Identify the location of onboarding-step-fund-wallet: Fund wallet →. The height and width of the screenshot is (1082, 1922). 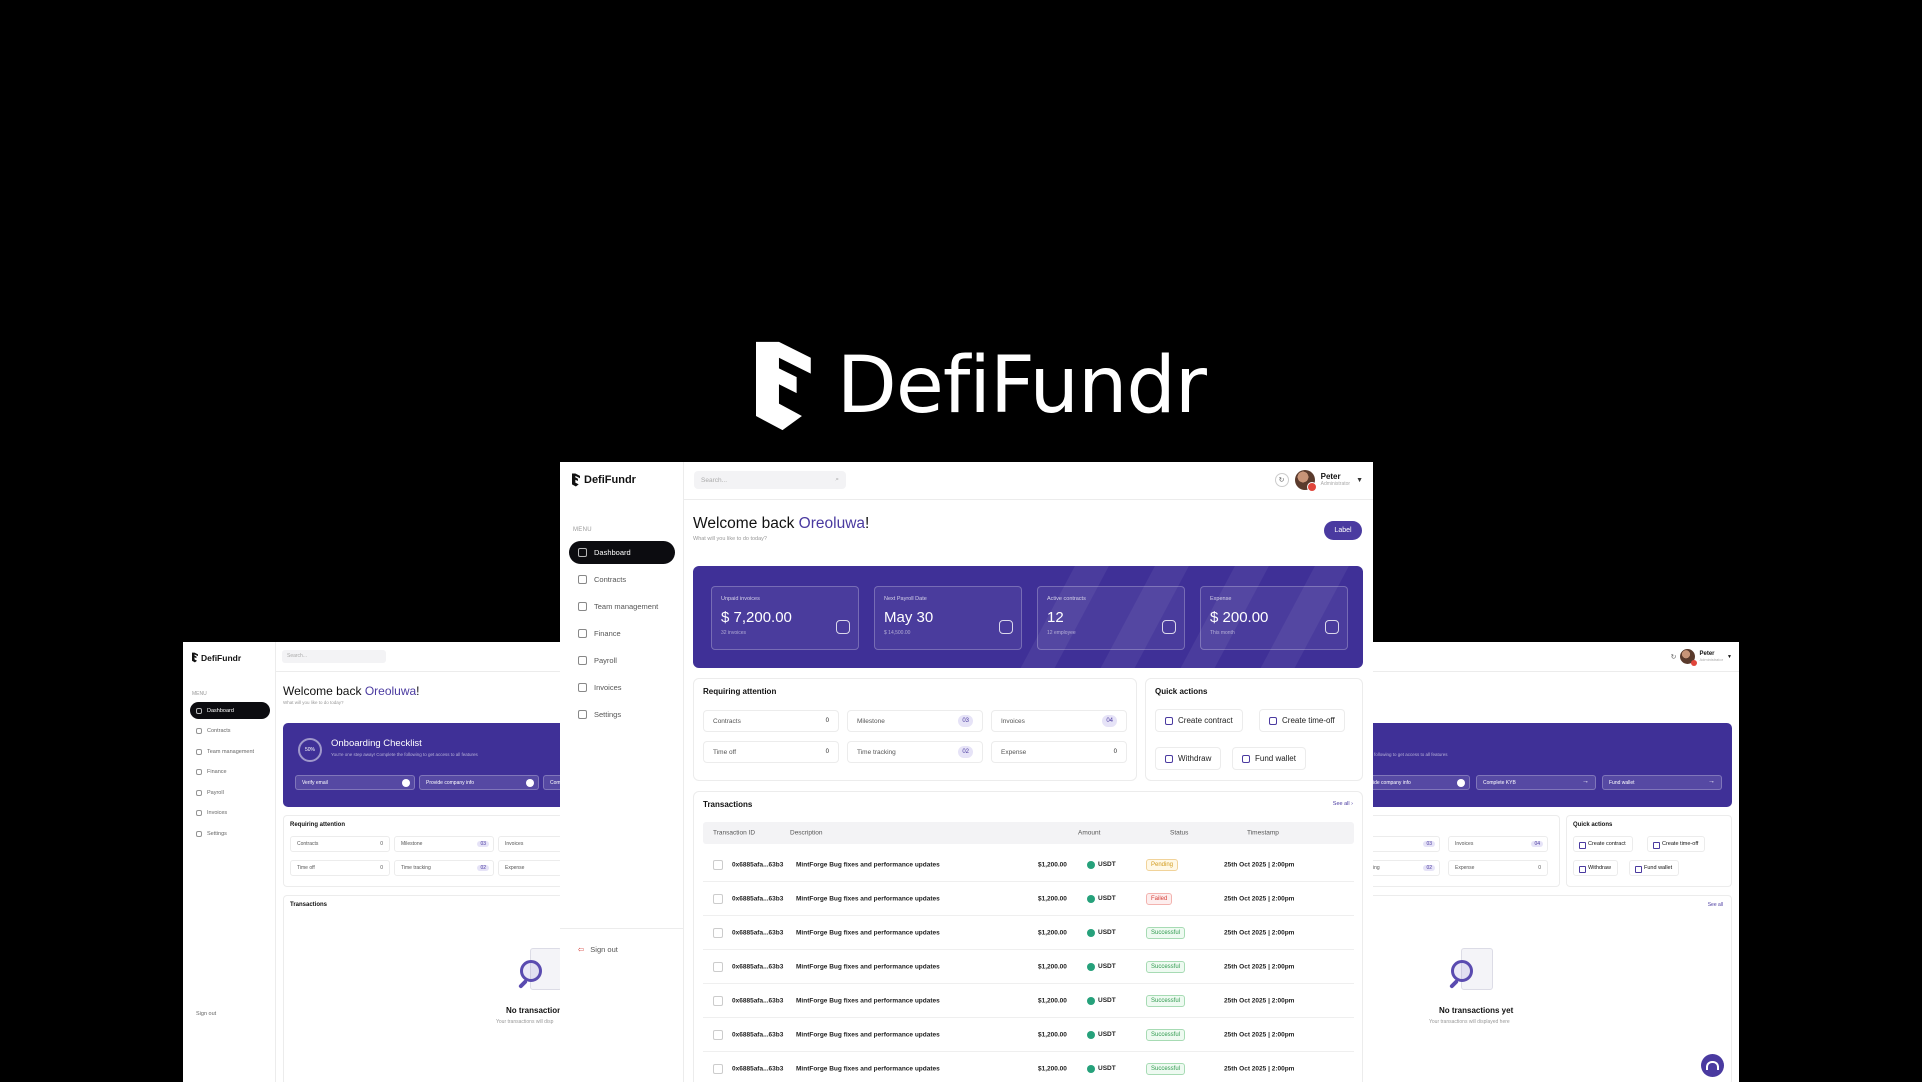
(1662, 782).